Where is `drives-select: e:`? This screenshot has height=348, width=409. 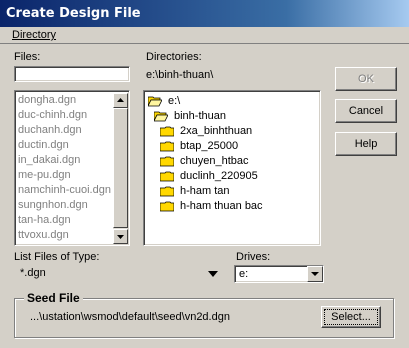
drives-select: e: is located at coordinates (279, 274).